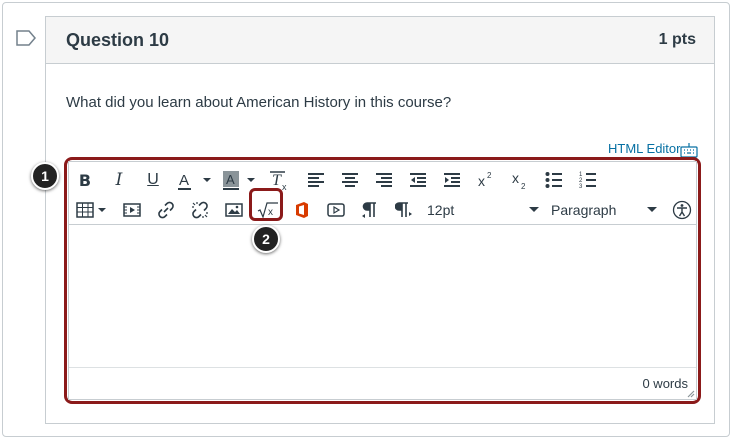  Describe the element at coordinates (195, 180) in the screenshot. I see `text-color-icon: A` at that location.